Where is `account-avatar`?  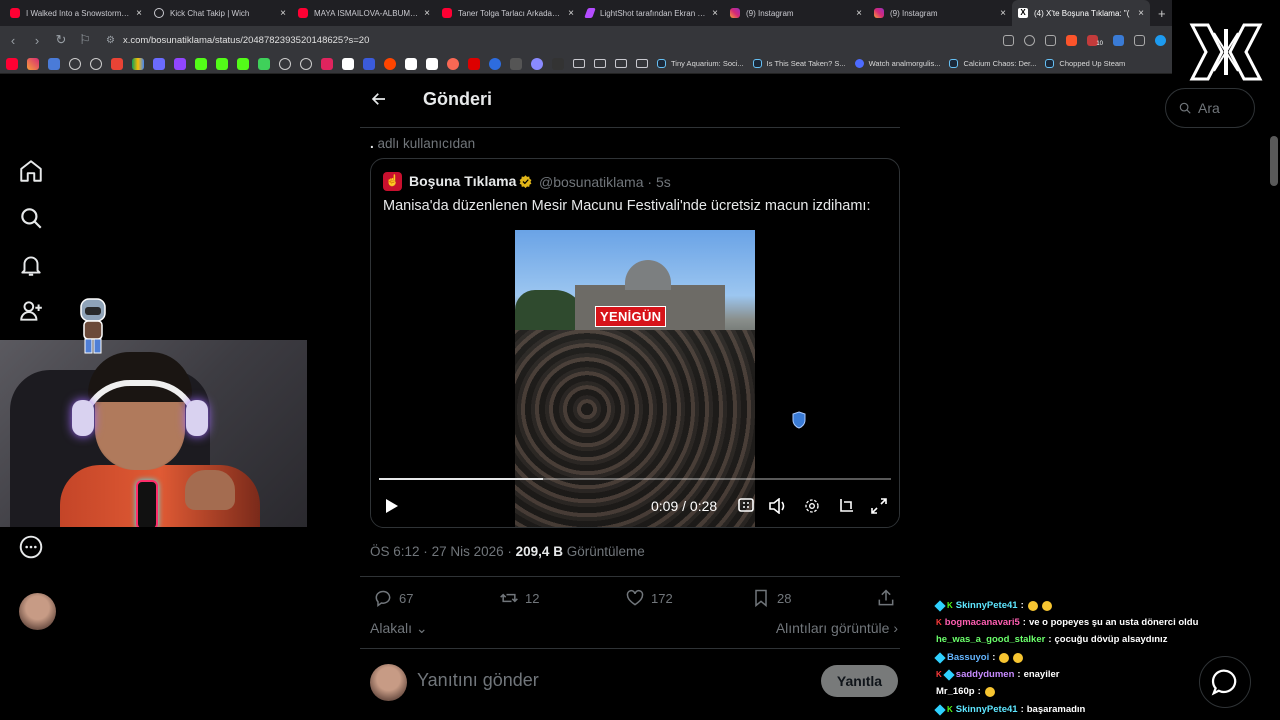
account-avatar is located at coordinates (37, 611).